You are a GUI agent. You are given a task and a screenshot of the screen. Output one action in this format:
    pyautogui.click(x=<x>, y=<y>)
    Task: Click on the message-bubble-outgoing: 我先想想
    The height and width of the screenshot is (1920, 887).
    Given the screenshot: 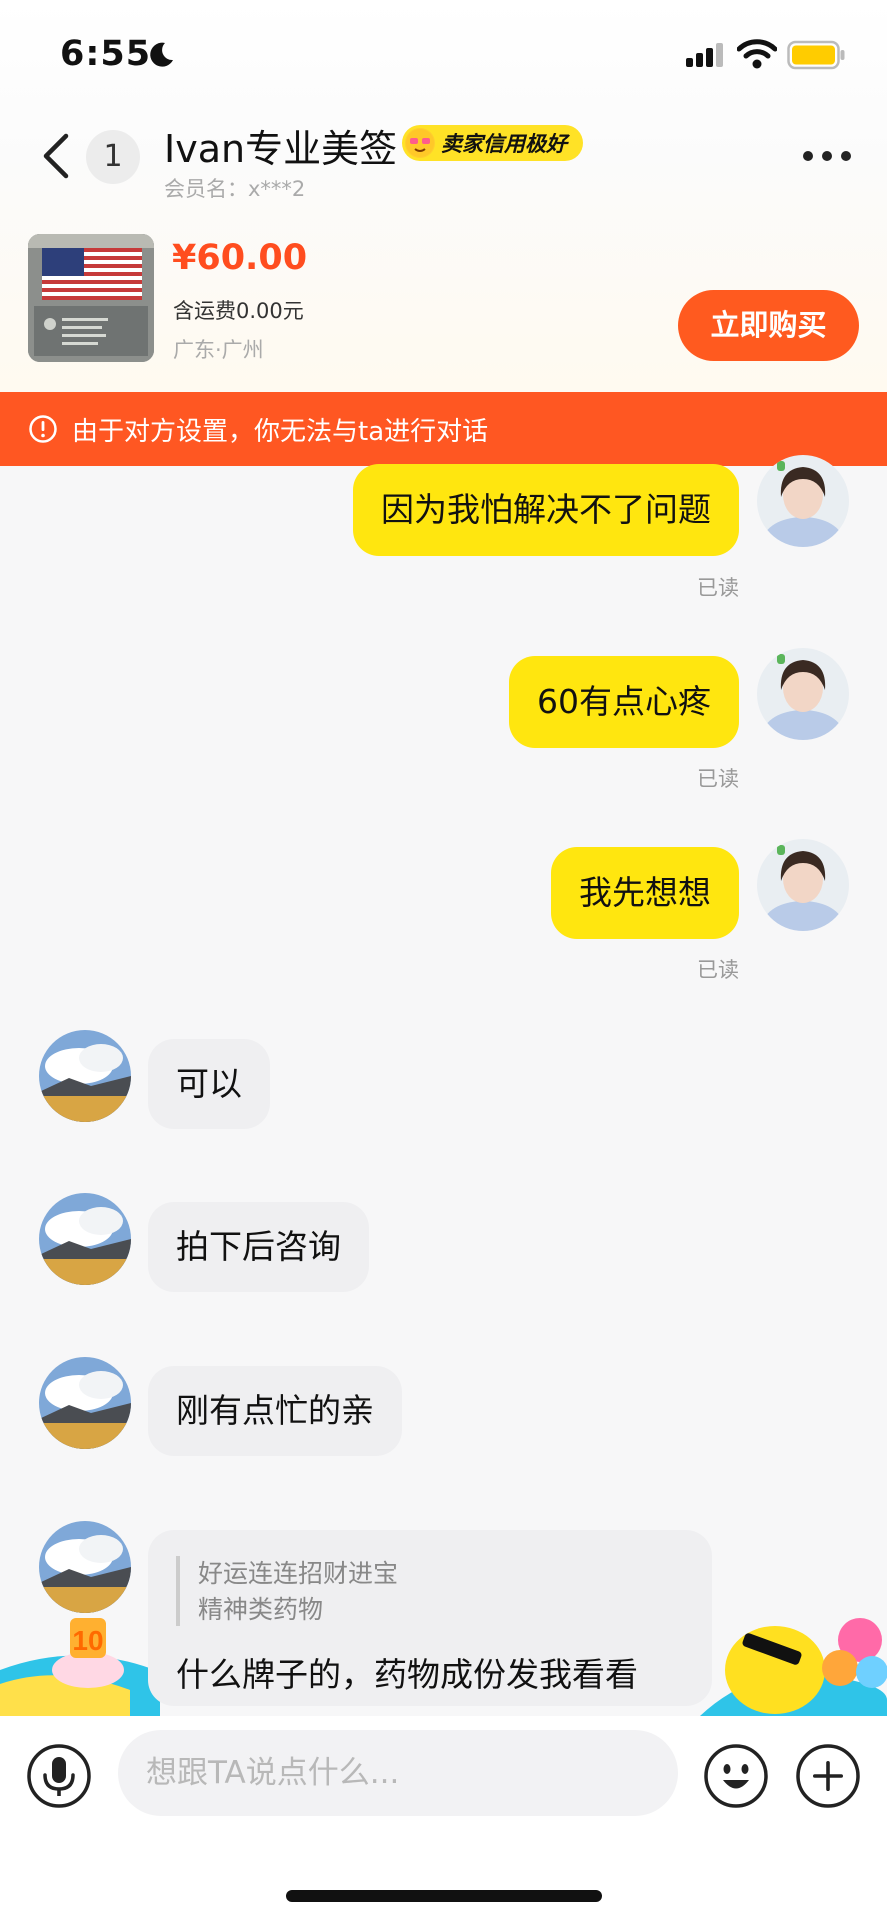 What is the action you would take?
    pyautogui.click(x=645, y=893)
    